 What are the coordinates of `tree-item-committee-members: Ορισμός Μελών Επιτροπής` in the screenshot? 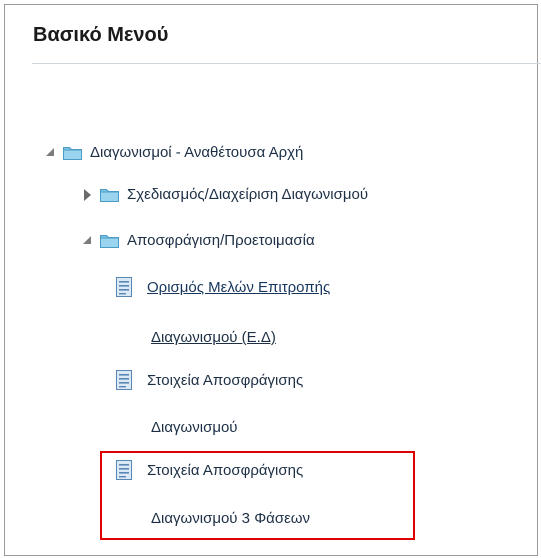 It's located at (223, 287).